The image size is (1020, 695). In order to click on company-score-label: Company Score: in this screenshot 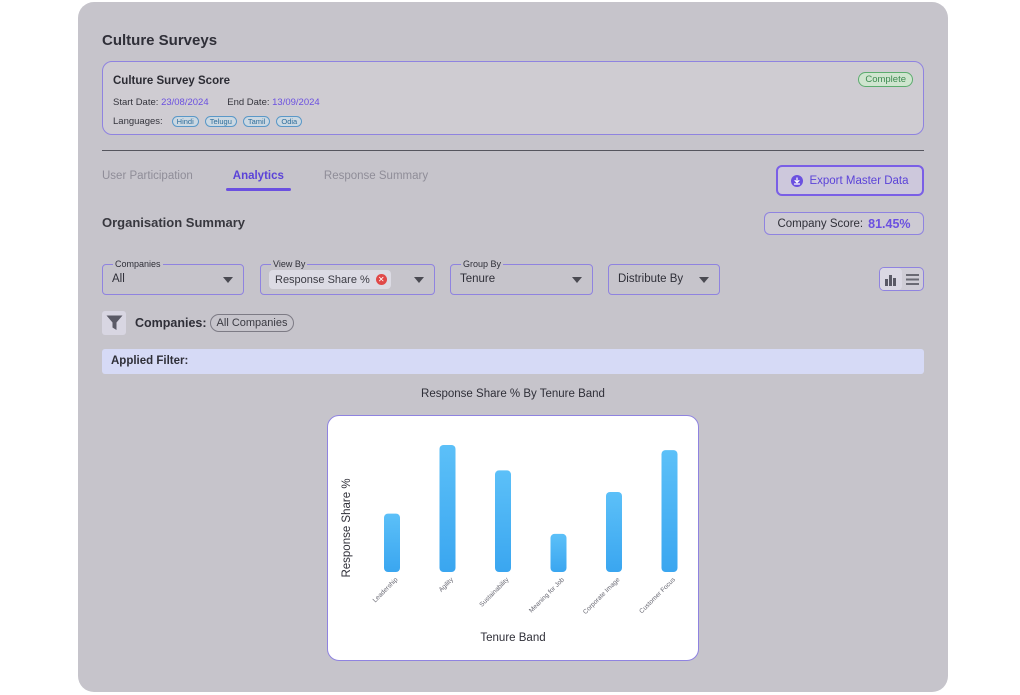, I will do `click(820, 223)`.